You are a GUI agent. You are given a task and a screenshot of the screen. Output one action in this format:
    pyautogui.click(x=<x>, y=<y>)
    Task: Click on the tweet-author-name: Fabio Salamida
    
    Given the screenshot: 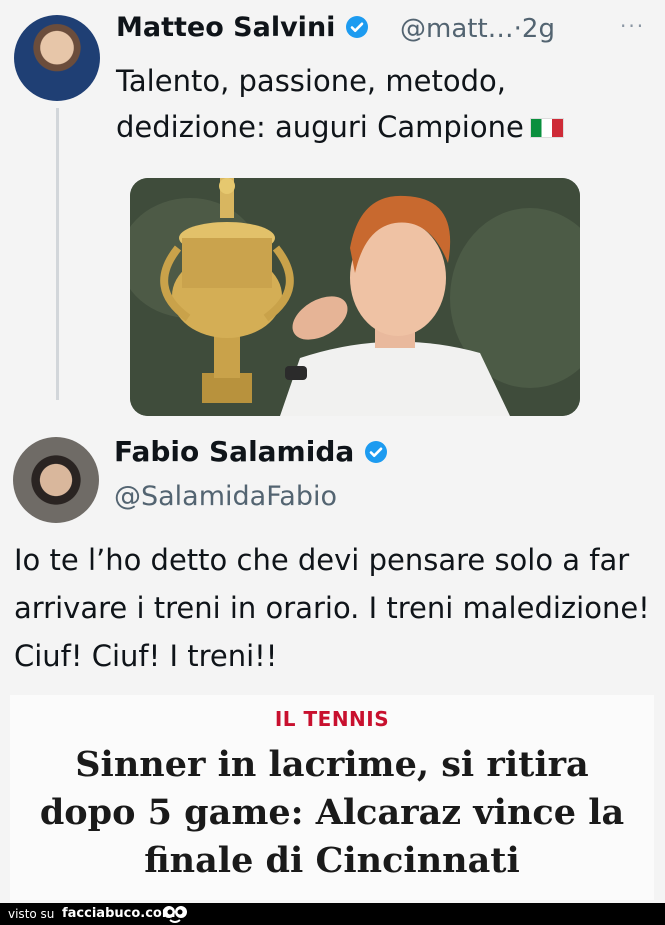 What is the action you would take?
    pyautogui.click(x=251, y=451)
    